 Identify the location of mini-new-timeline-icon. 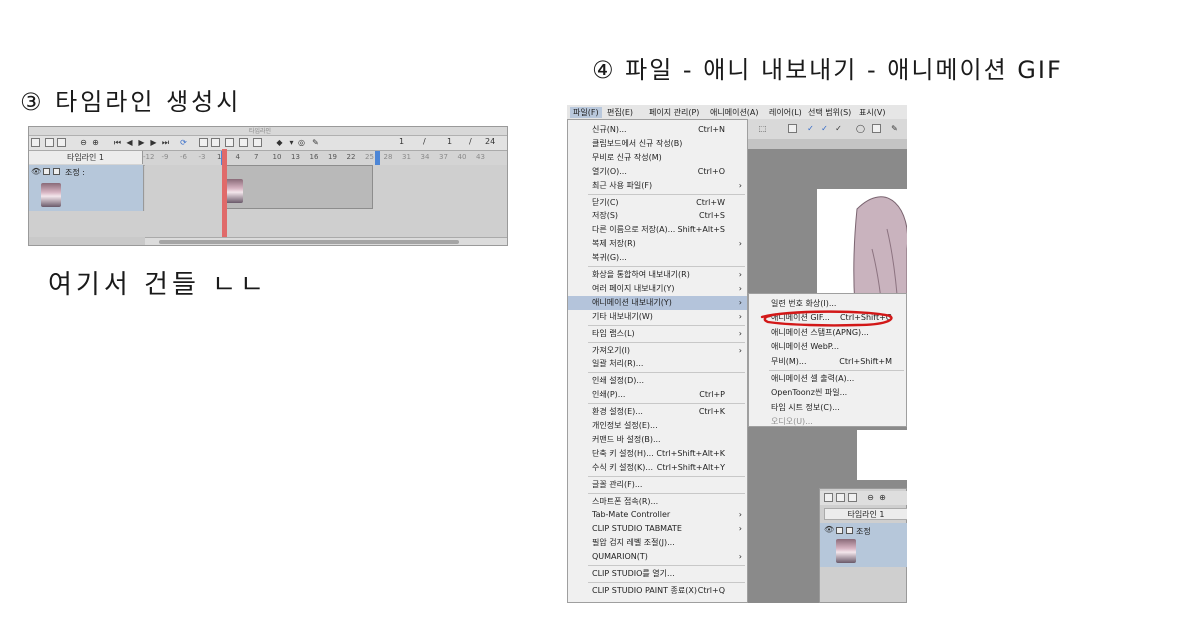
(828, 497).